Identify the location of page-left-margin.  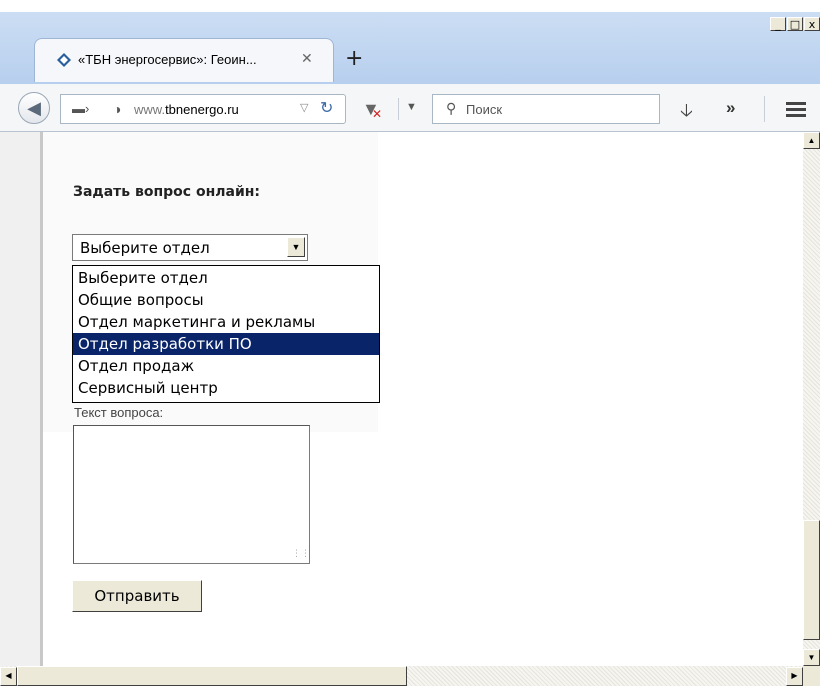
(20, 399).